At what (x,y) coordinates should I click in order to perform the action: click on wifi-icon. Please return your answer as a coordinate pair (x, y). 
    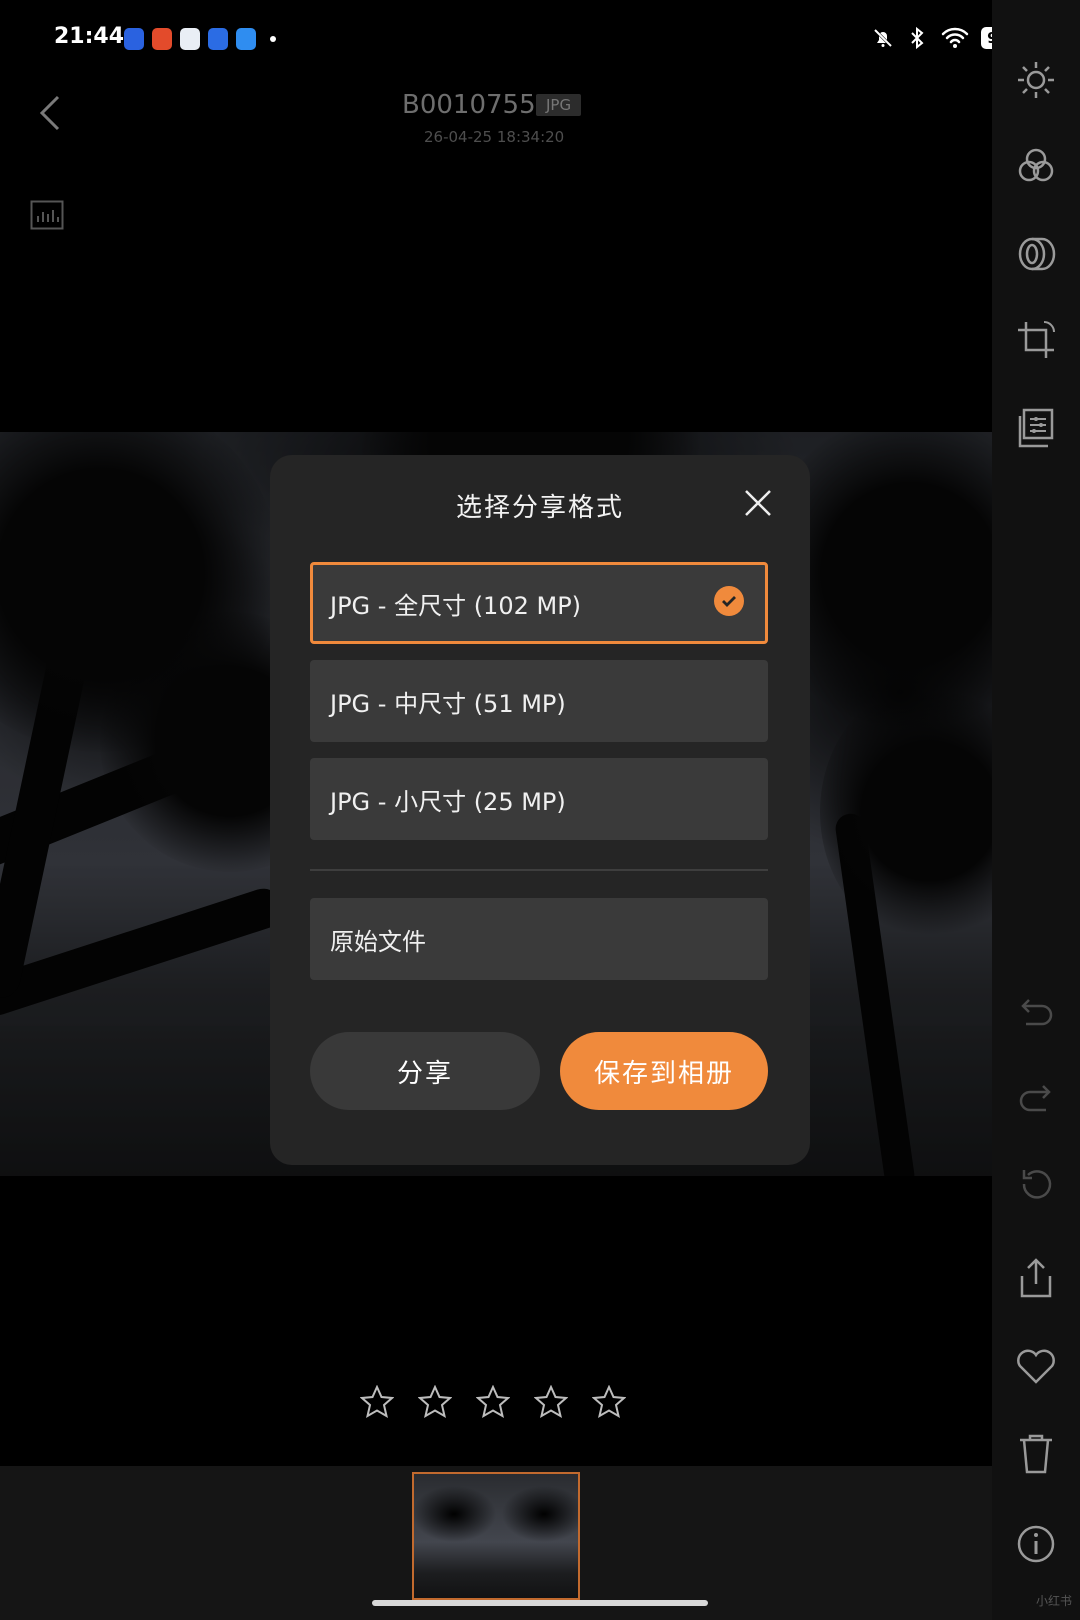
    Looking at the image, I should click on (955, 37).